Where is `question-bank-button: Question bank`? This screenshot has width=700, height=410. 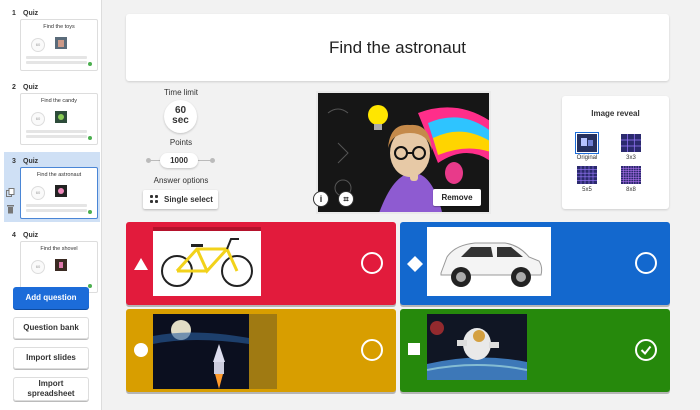 question-bank-button: Question bank is located at coordinates (51, 328).